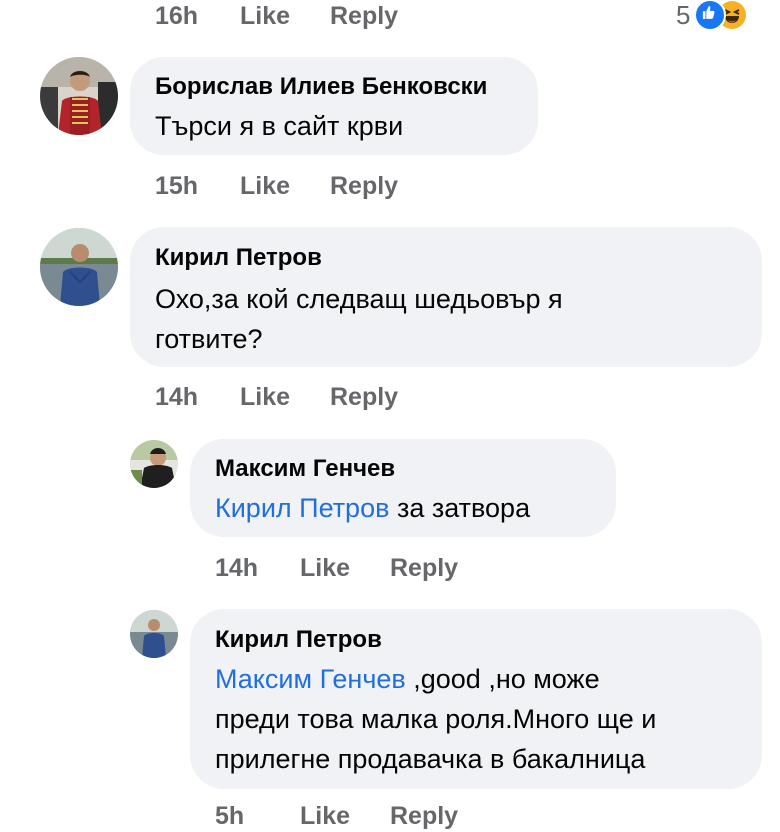  What do you see at coordinates (302, 508) in the screenshot?
I see `mention-link: Кирил Петров` at bounding box center [302, 508].